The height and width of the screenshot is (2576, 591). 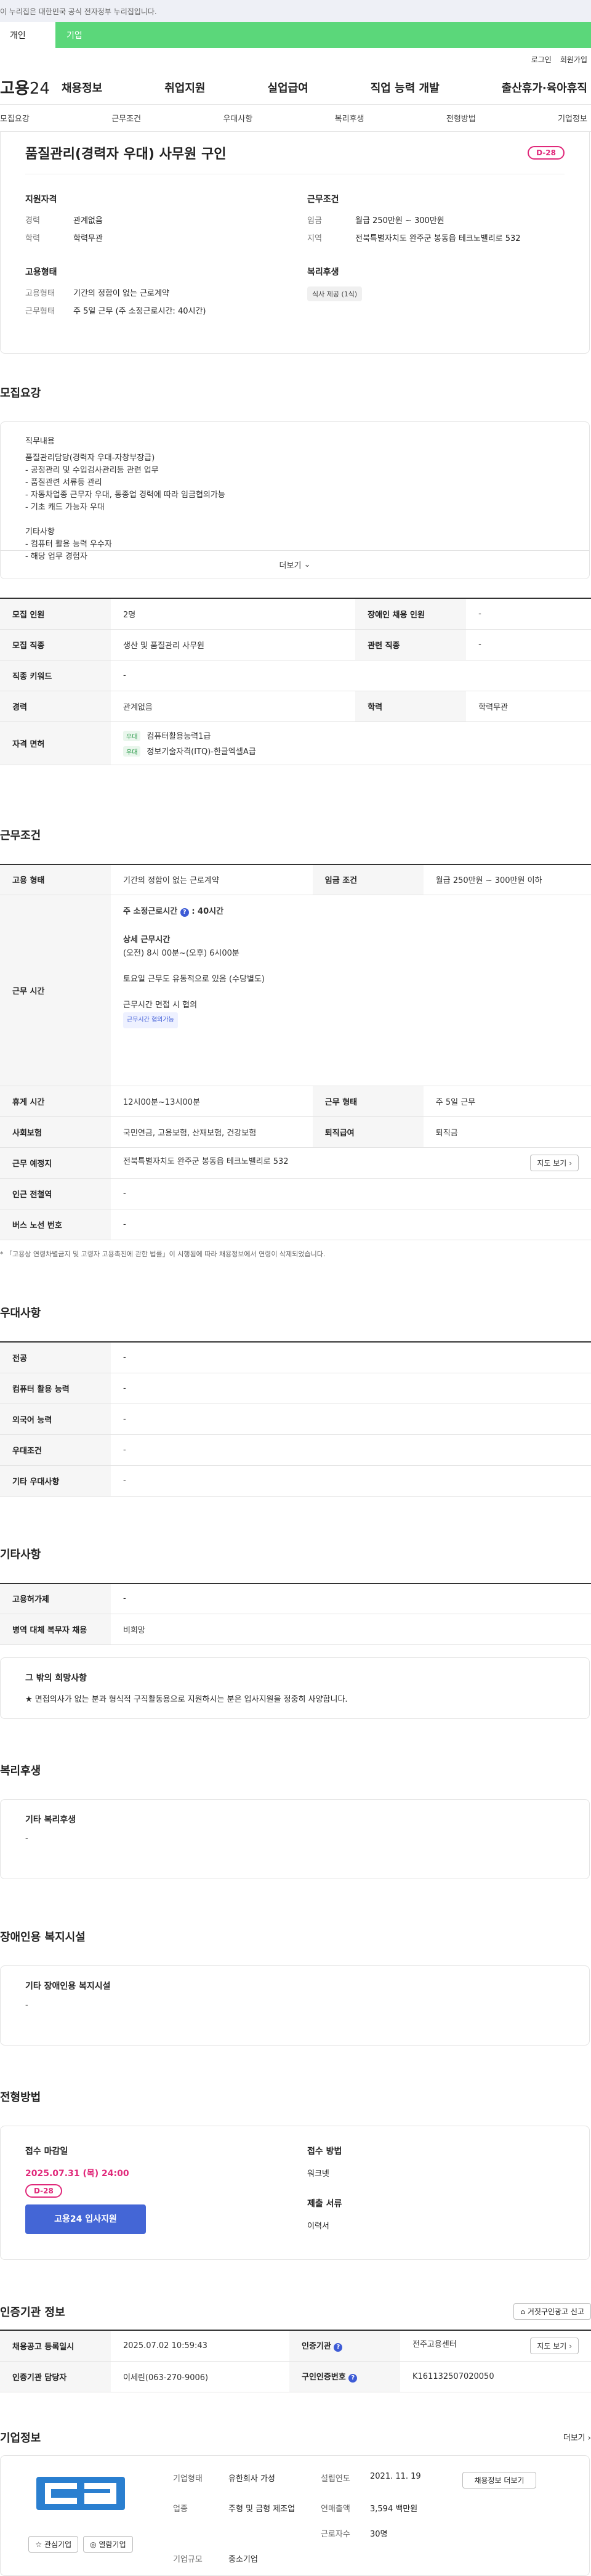 What do you see at coordinates (295, 564) in the screenshot?
I see `more-button: 더보기 ⌄` at bounding box center [295, 564].